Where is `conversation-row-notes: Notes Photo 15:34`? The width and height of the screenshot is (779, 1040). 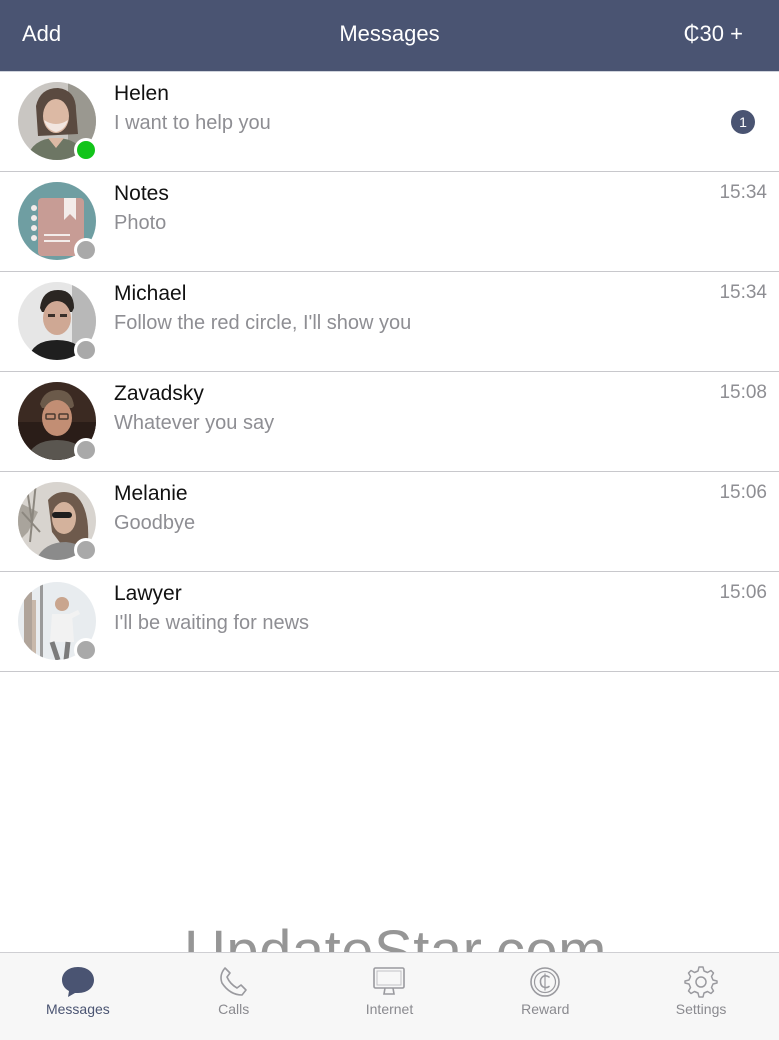
conversation-row-notes: Notes Photo 15:34 is located at coordinates (389, 222).